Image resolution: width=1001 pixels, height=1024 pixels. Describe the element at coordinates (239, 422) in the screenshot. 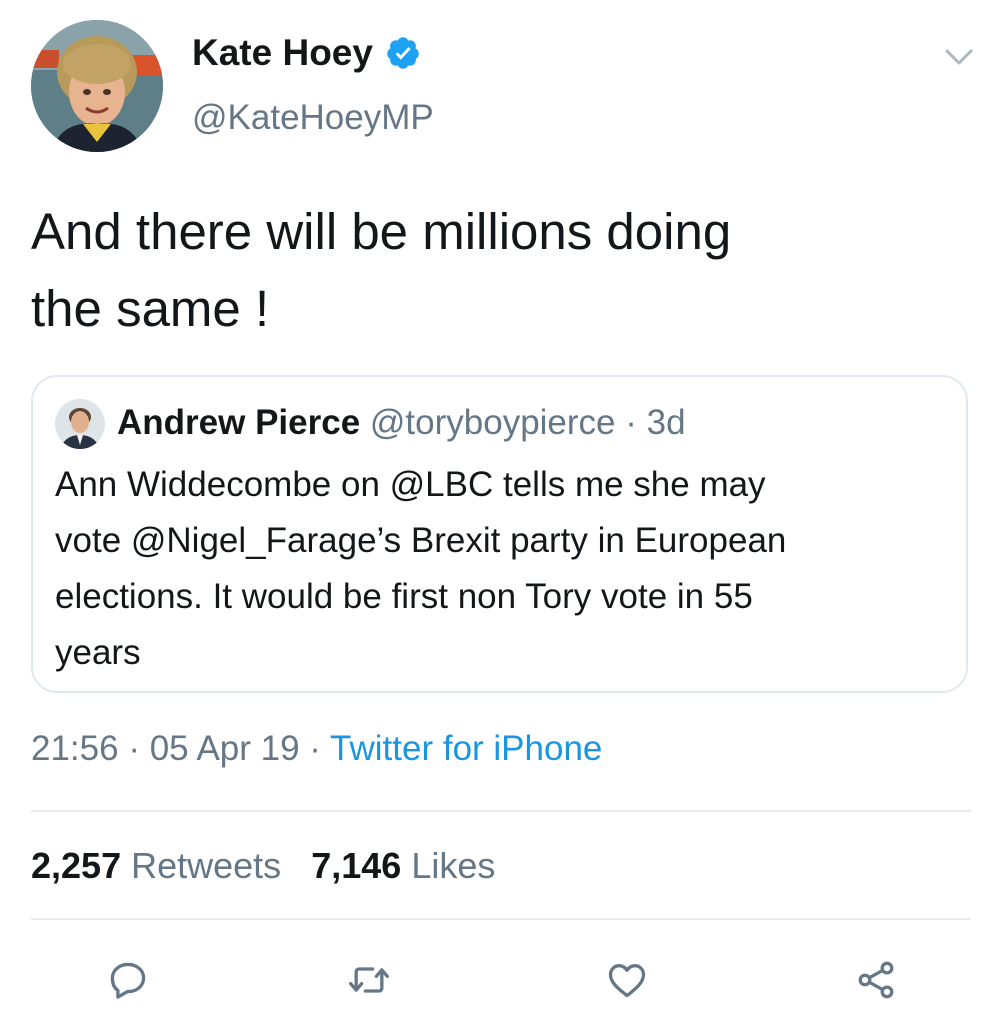

I see `quoted-author-name: Andrew Pierce` at that location.